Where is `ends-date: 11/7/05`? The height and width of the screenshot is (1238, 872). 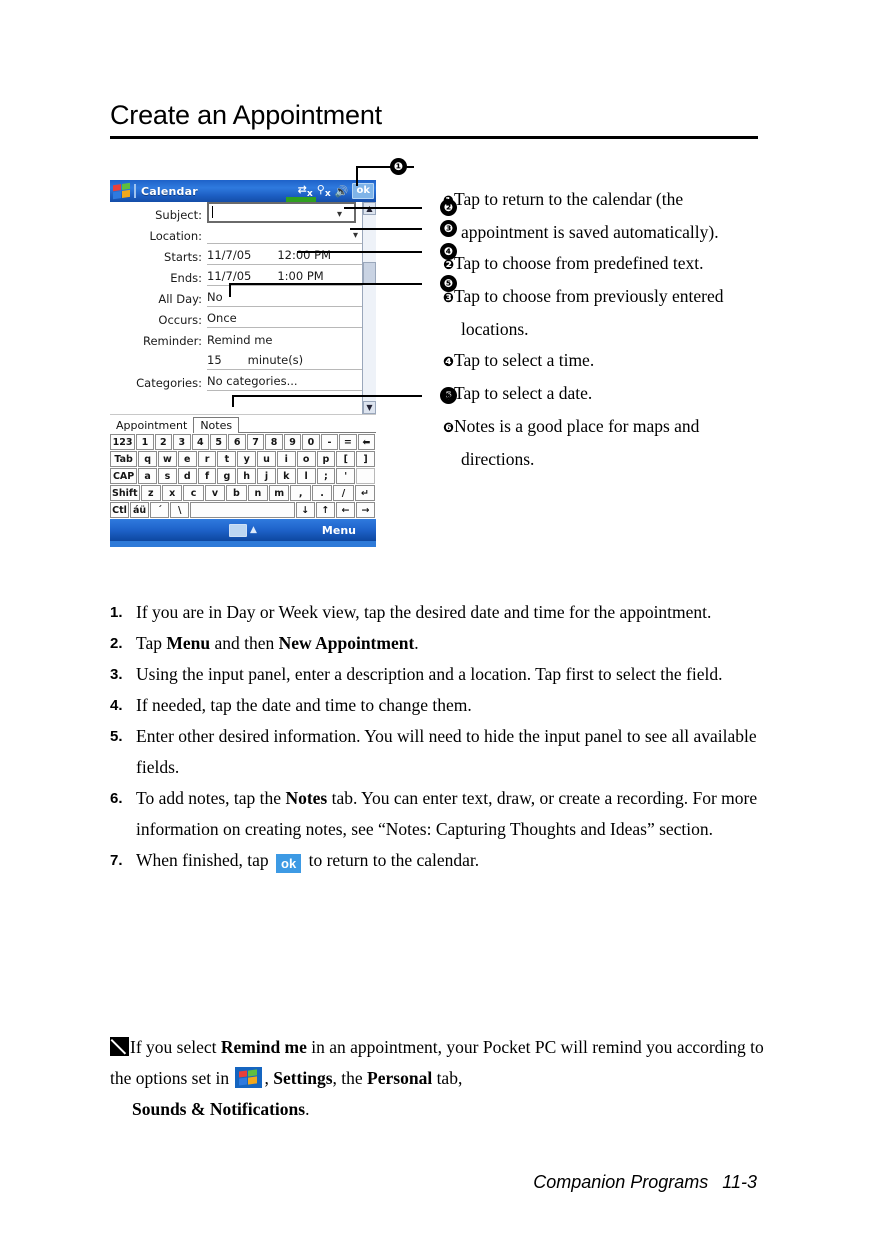 ends-date: 11/7/05 is located at coordinates (229, 276).